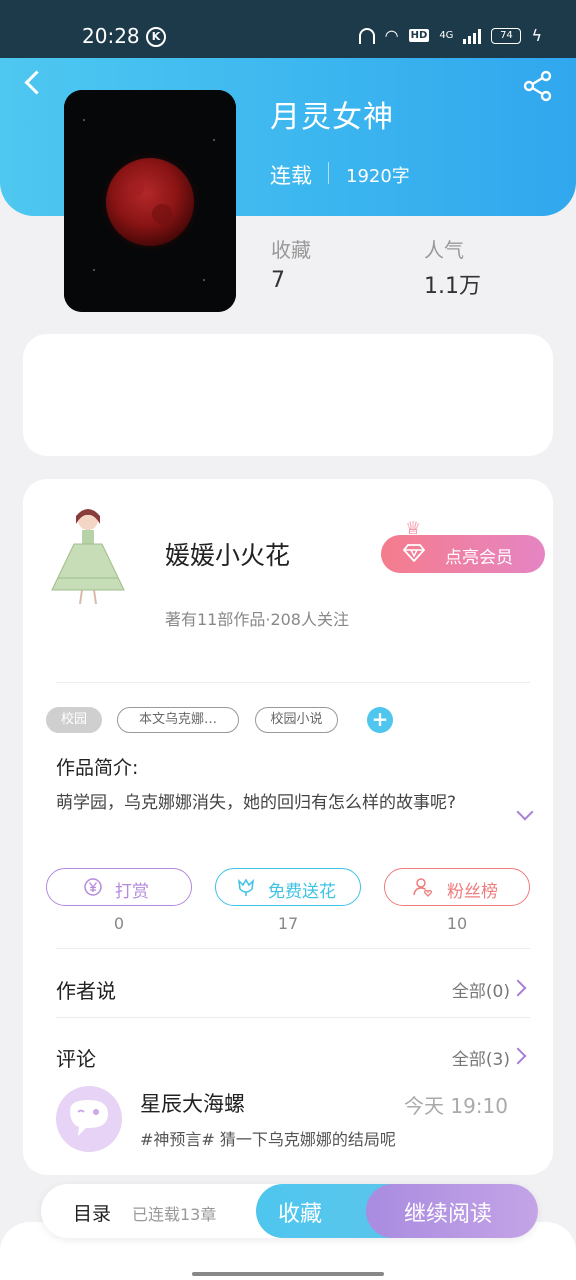  What do you see at coordinates (227, 554) in the screenshot?
I see `author-name: 媛媛小火花` at bounding box center [227, 554].